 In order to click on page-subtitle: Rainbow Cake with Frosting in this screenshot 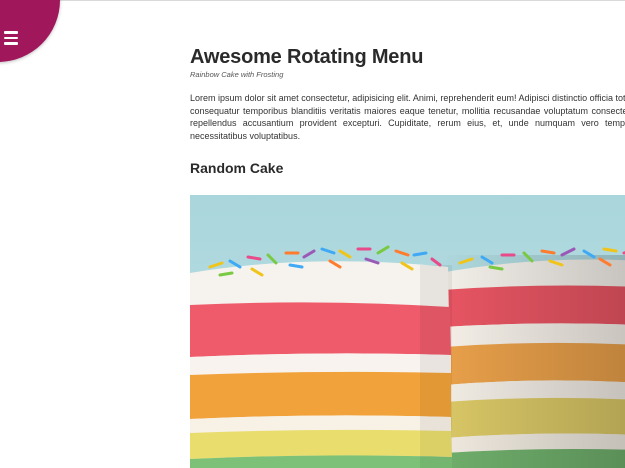, I will do `click(237, 74)`.